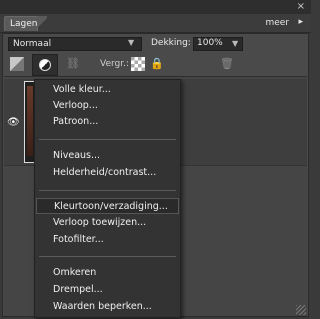 This screenshot has height=319, width=320. What do you see at coordinates (75, 44) in the screenshot?
I see `blend-mode-select: Normaal` at bounding box center [75, 44].